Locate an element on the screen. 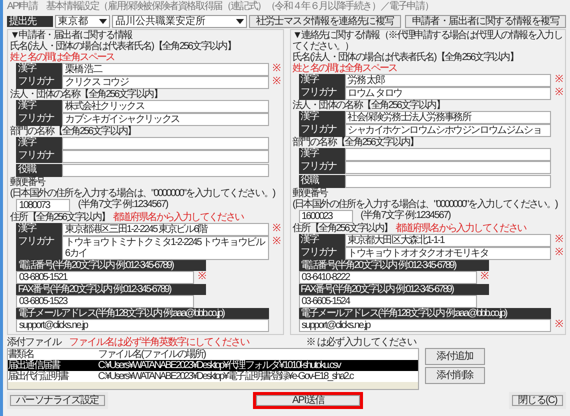 This screenshot has height=416, width=570. column-header: 書類名 is located at coordinates (21, 354).